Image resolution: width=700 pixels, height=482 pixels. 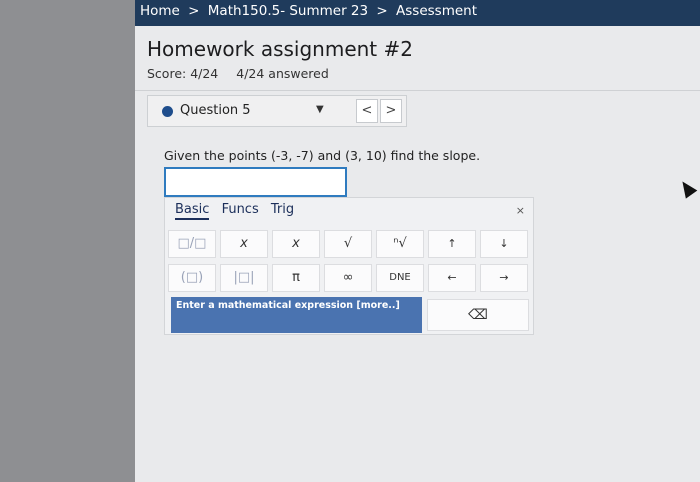 I want to click on tab-trig: Trig, so click(x=282, y=210).